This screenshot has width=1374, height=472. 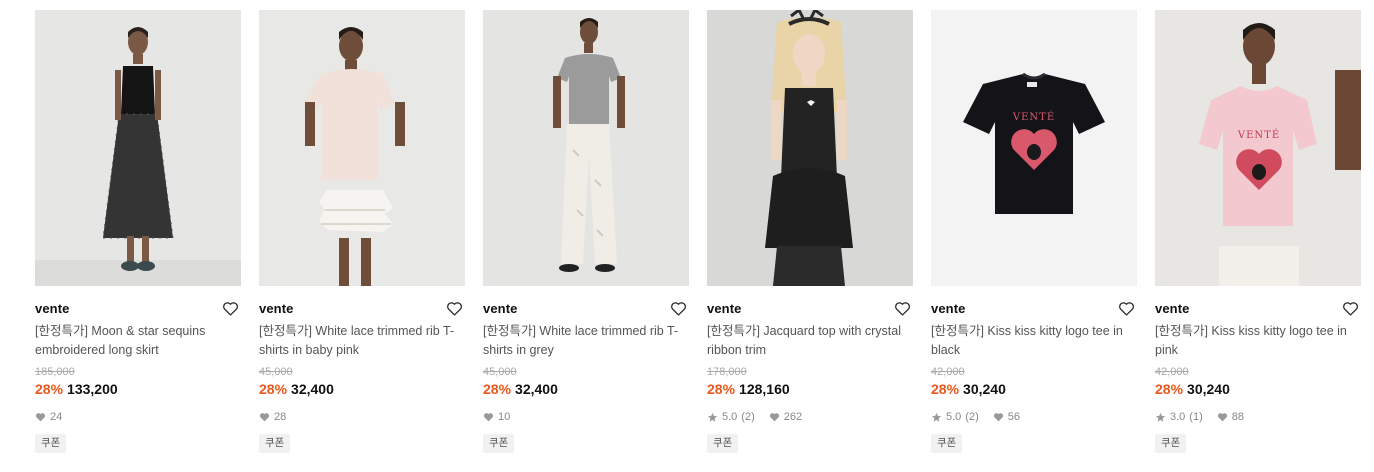 What do you see at coordinates (1258, 417) in the screenshot?
I see `product-meta: 3.0 (1) 88` at bounding box center [1258, 417].